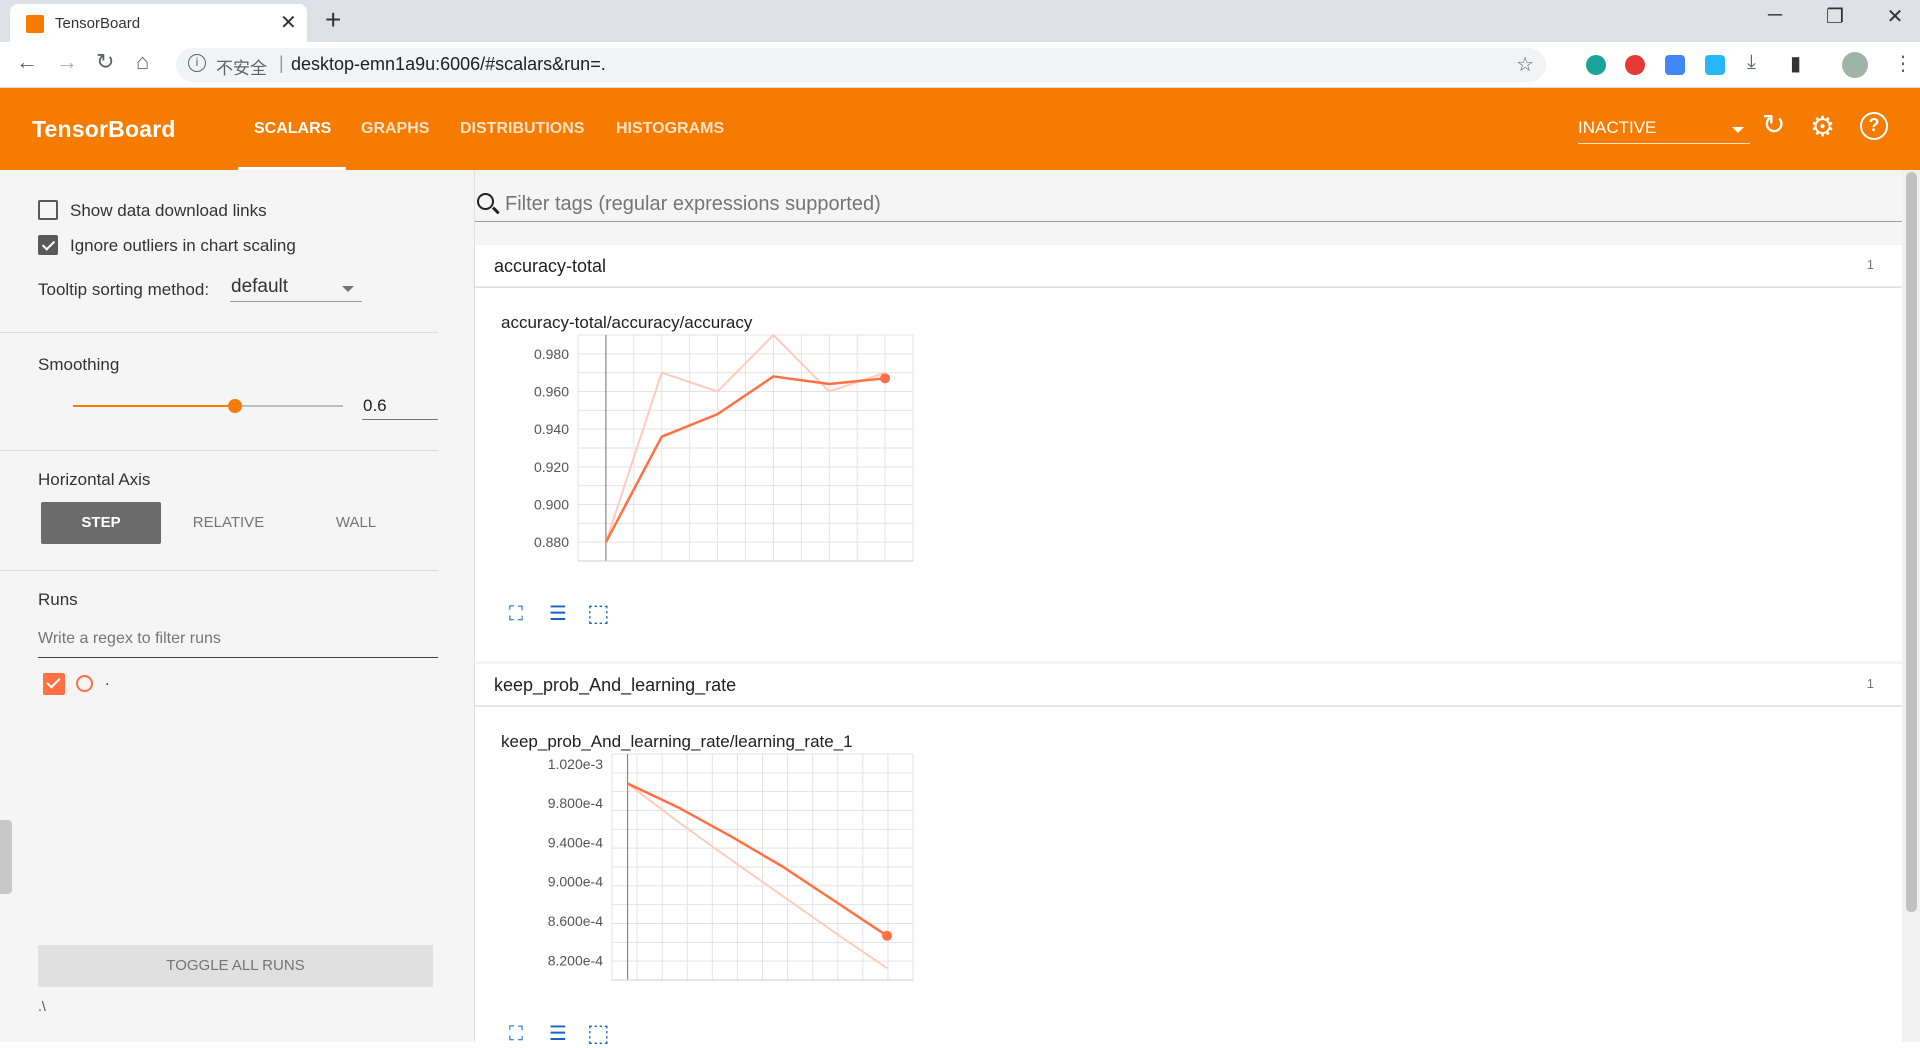 This screenshot has height=1048, width=1920. Describe the element at coordinates (105, 62) in the screenshot. I see `reload-icon: ↻` at that location.